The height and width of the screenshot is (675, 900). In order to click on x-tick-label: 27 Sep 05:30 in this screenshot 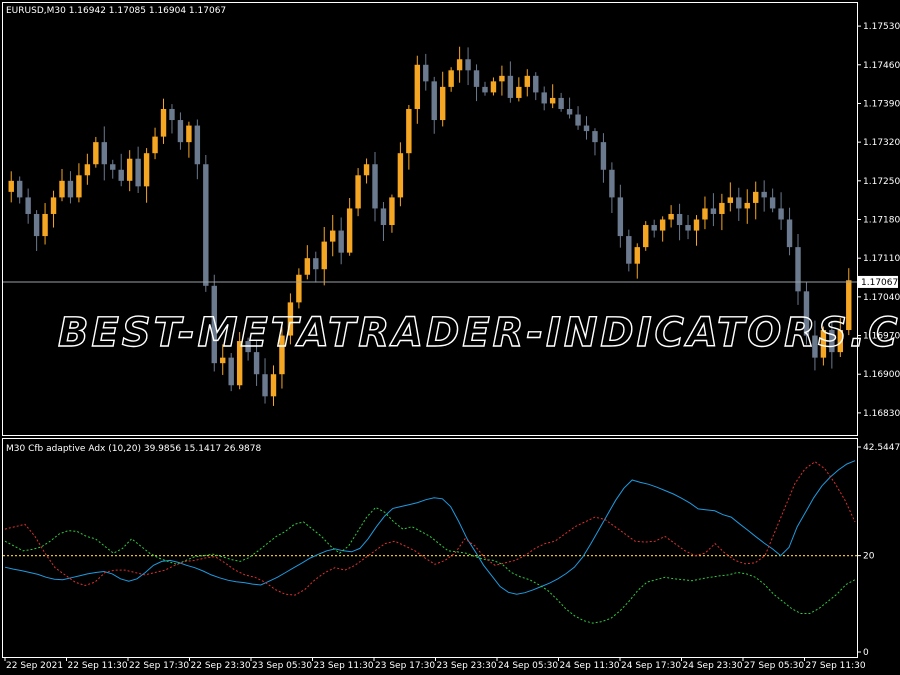, I will do `click(774, 666)`.